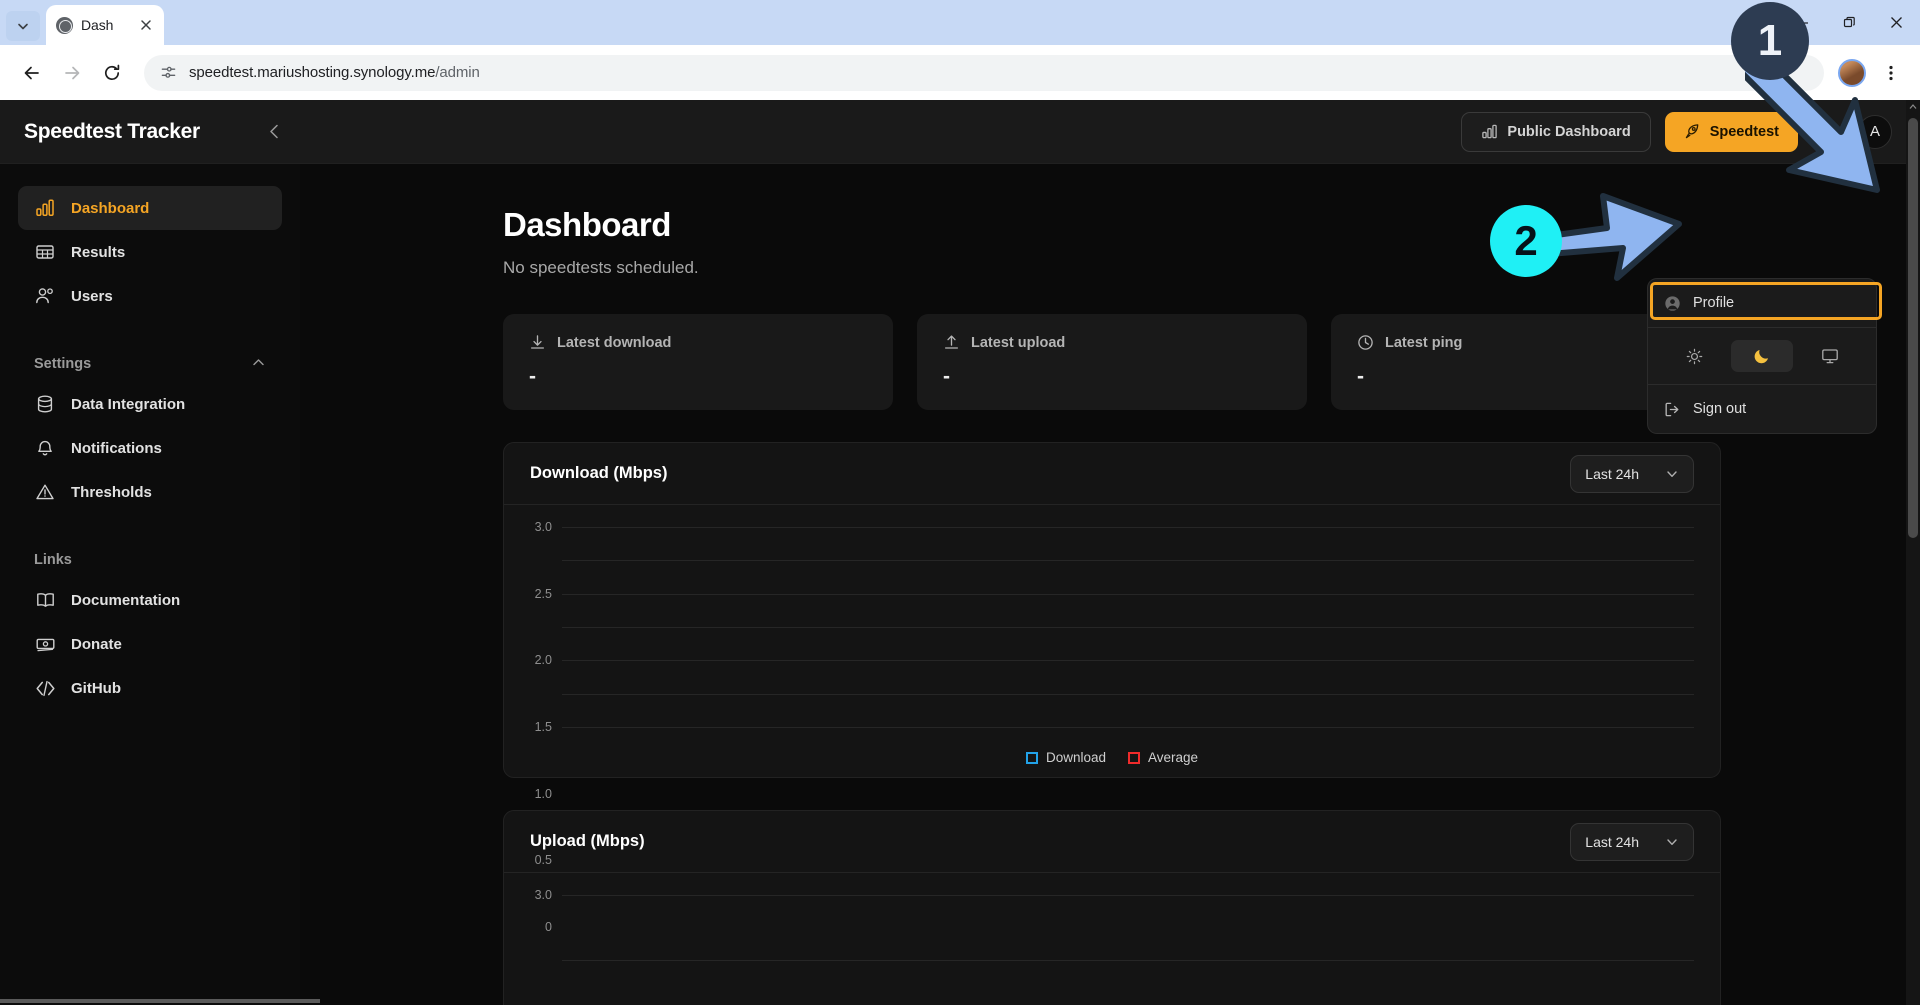 The width and height of the screenshot is (1920, 1005). I want to click on sidebar-section-settings: Settings, so click(150, 364).